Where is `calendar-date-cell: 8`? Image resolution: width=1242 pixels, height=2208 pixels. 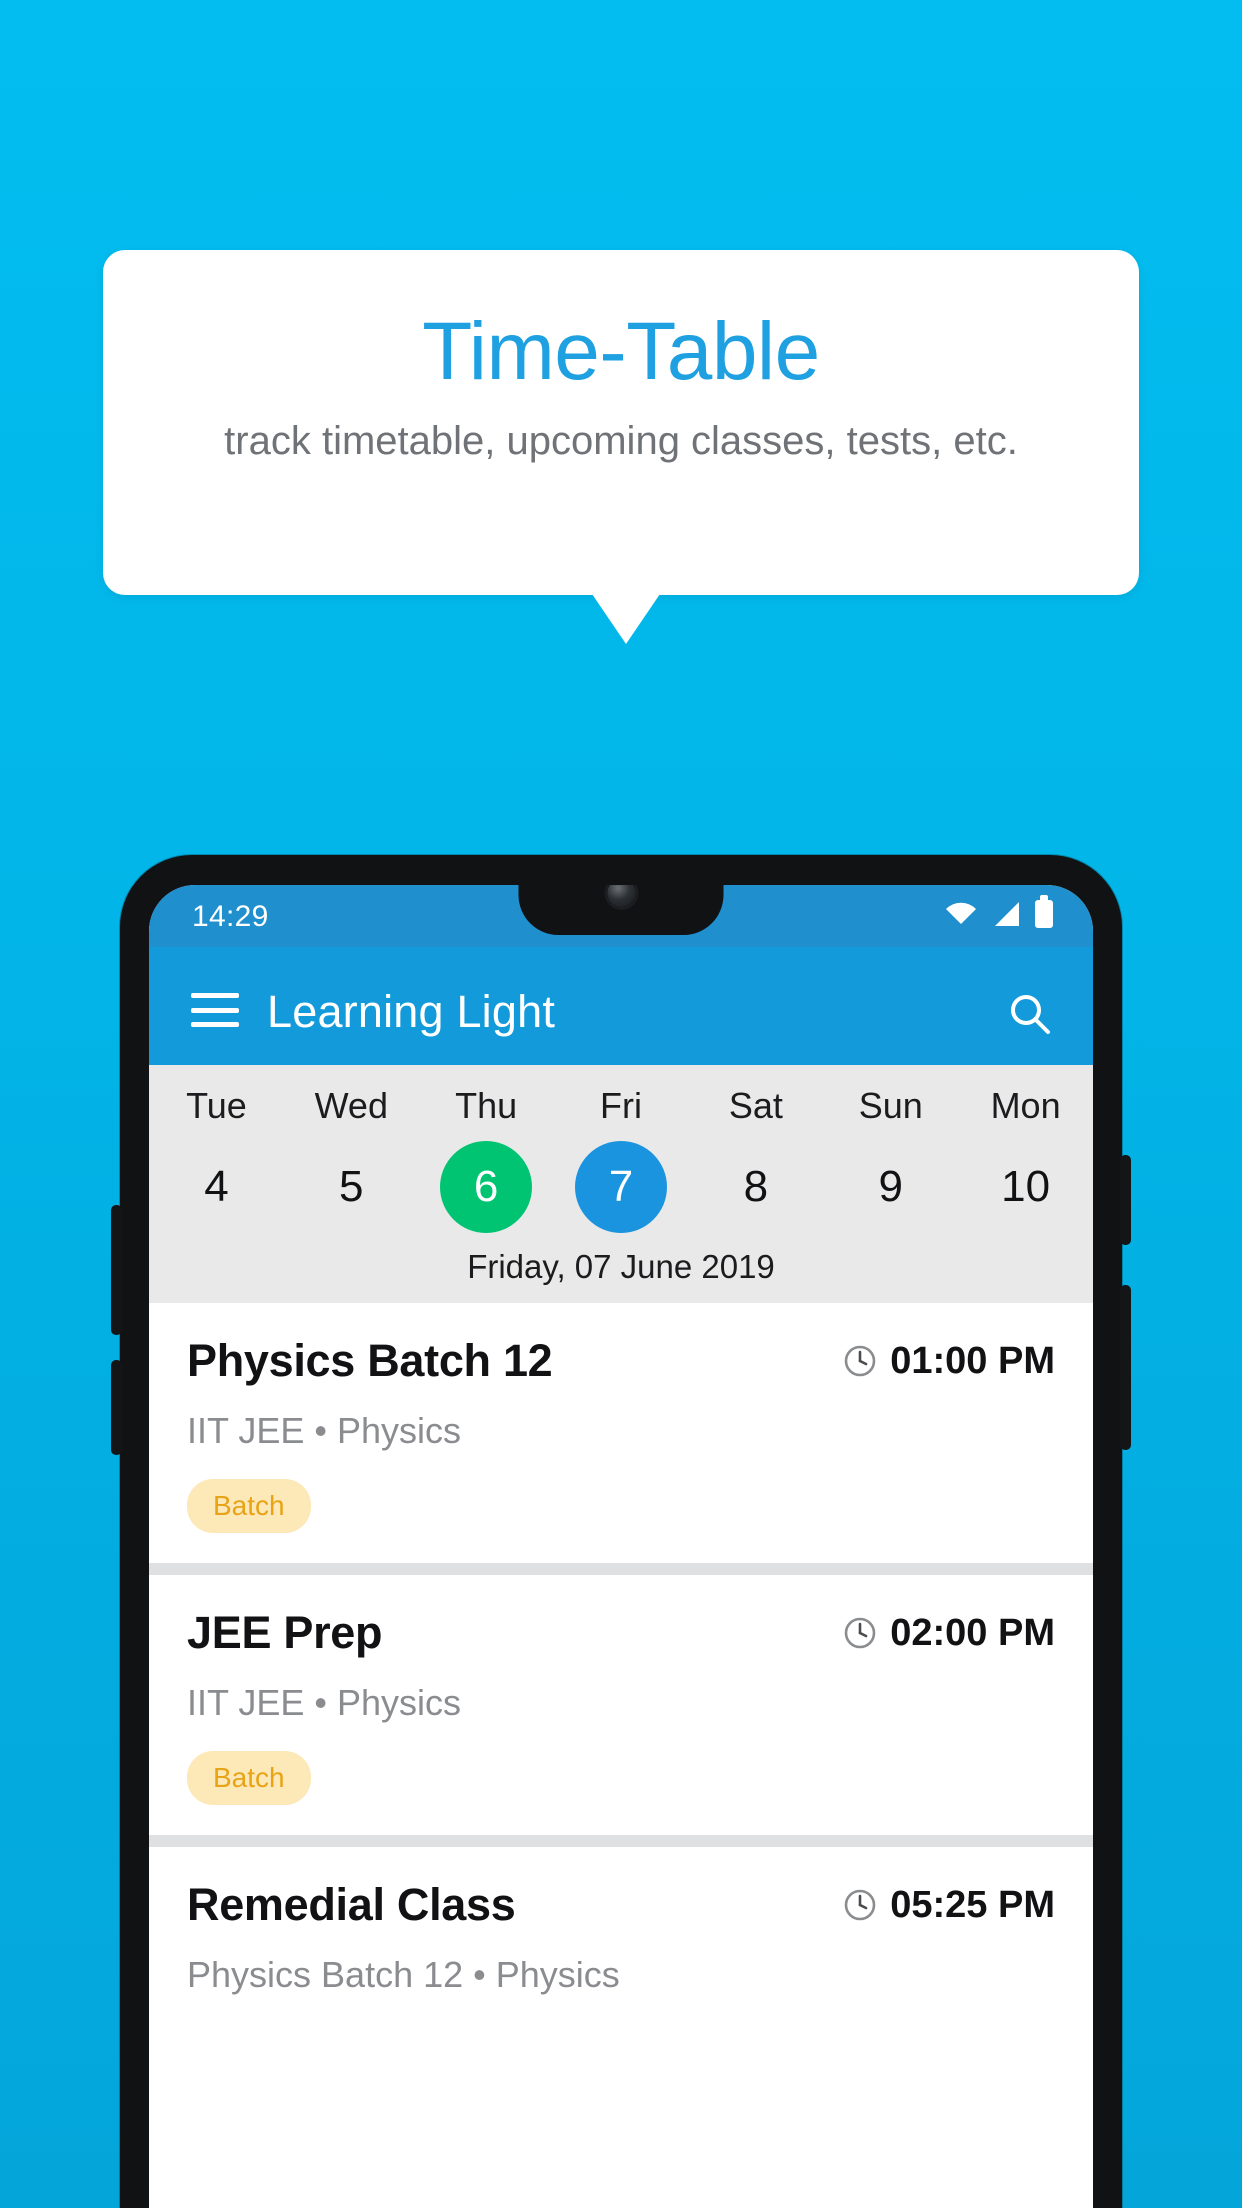
calendar-date-cell: 8 is located at coordinates (755, 1187).